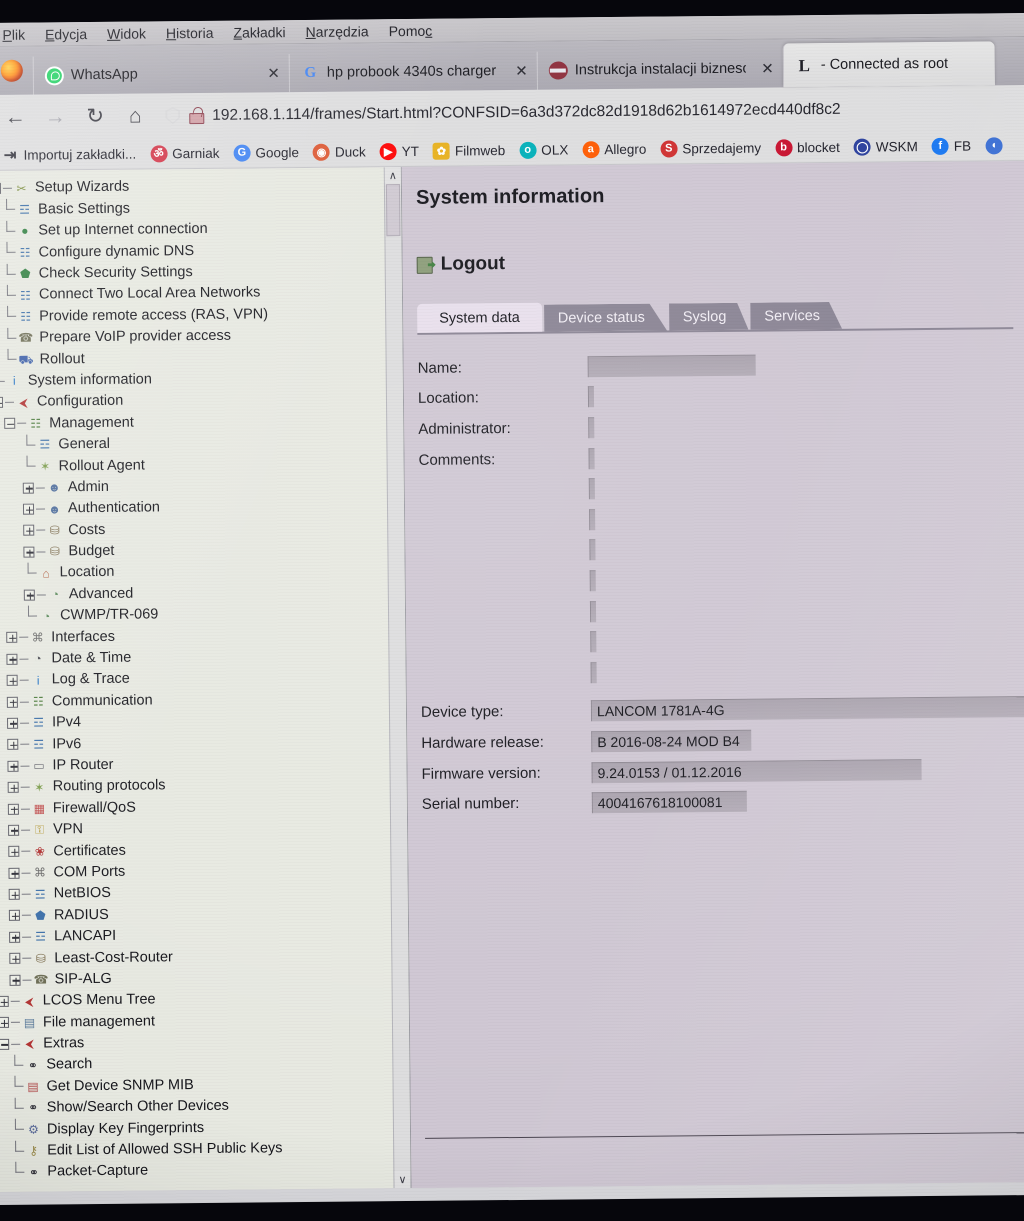 This screenshot has height=1221, width=1024. Describe the element at coordinates (196, 115) in the screenshot. I see `broken-lock-icon` at that location.